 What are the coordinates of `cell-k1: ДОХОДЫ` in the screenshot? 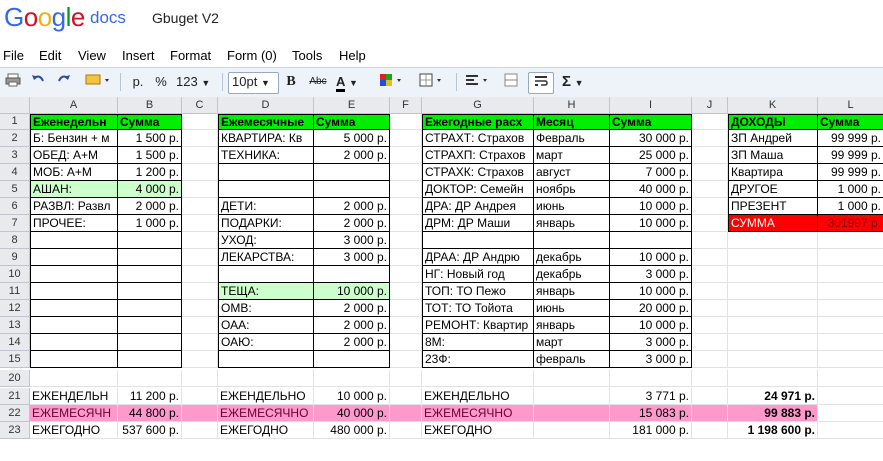 It's located at (773, 122).